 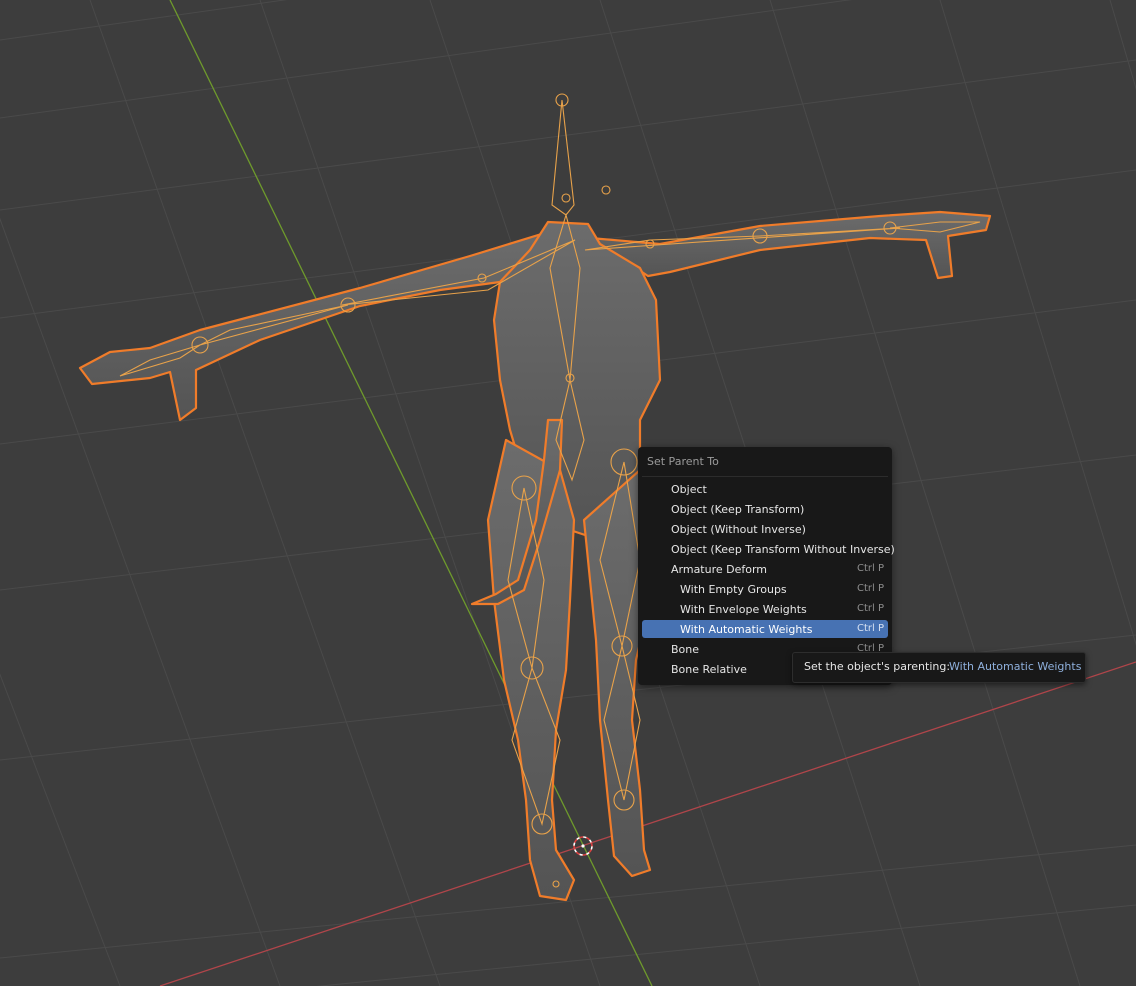 I want to click on menu-item-label: Armature Deform, so click(x=719, y=569).